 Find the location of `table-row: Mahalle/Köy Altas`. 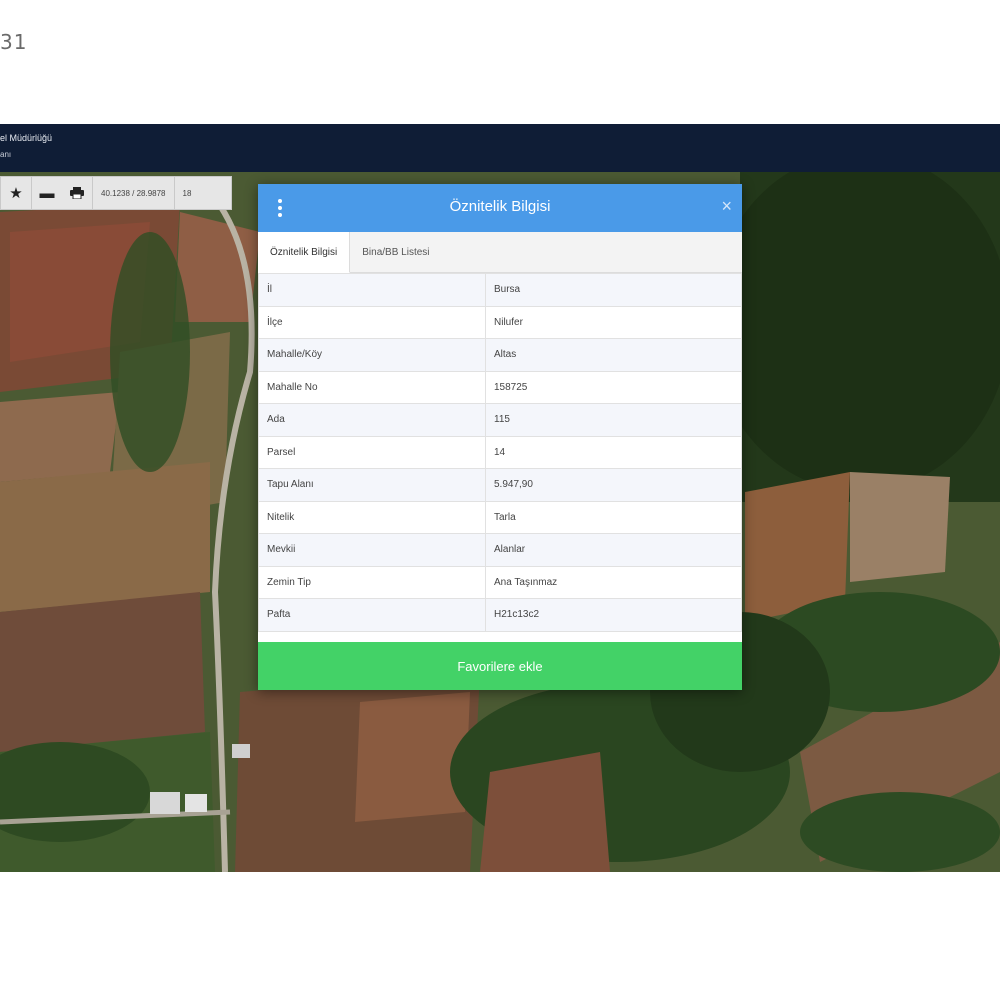

table-row: Mahalle/Köy Altas is located at coordinates (500, 355).